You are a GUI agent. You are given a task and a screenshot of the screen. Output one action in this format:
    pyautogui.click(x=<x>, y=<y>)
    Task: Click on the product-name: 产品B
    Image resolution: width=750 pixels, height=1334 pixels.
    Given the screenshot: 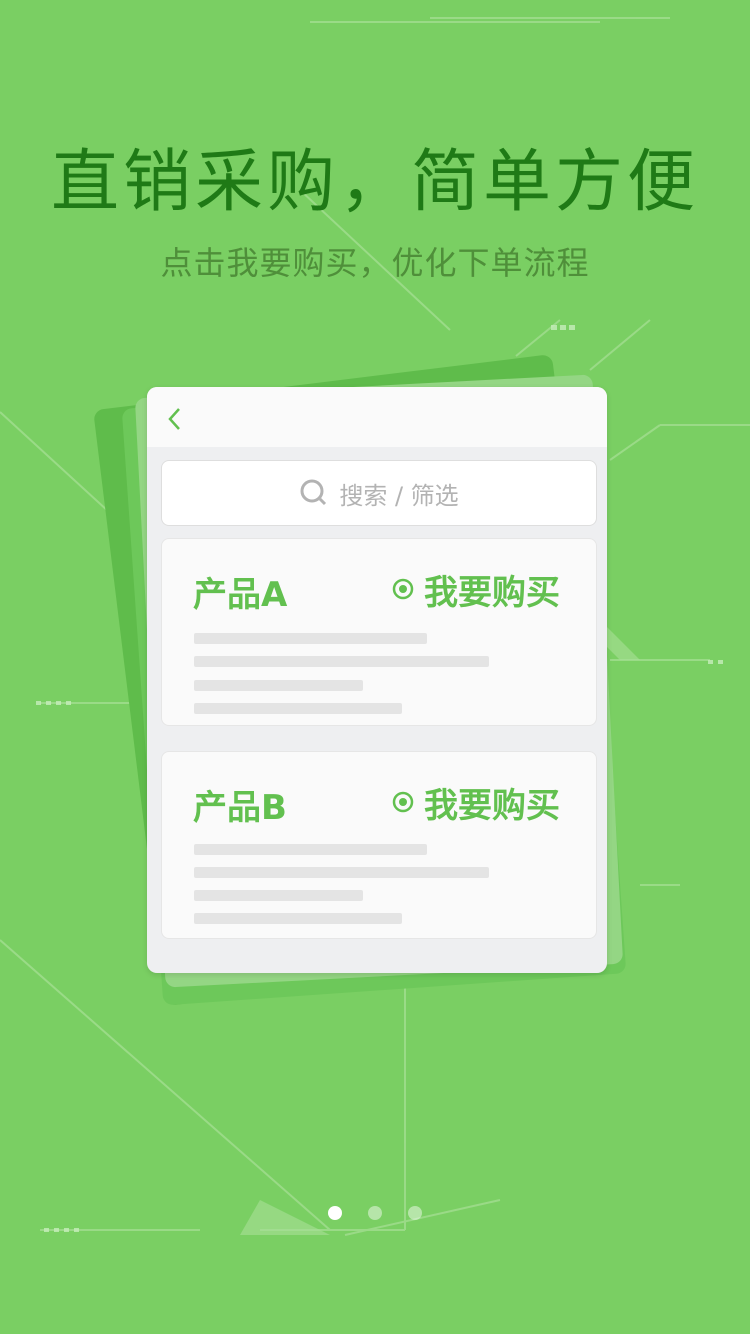 What is the action you would take?
    pyautogui.click(x=240, y=808)
    